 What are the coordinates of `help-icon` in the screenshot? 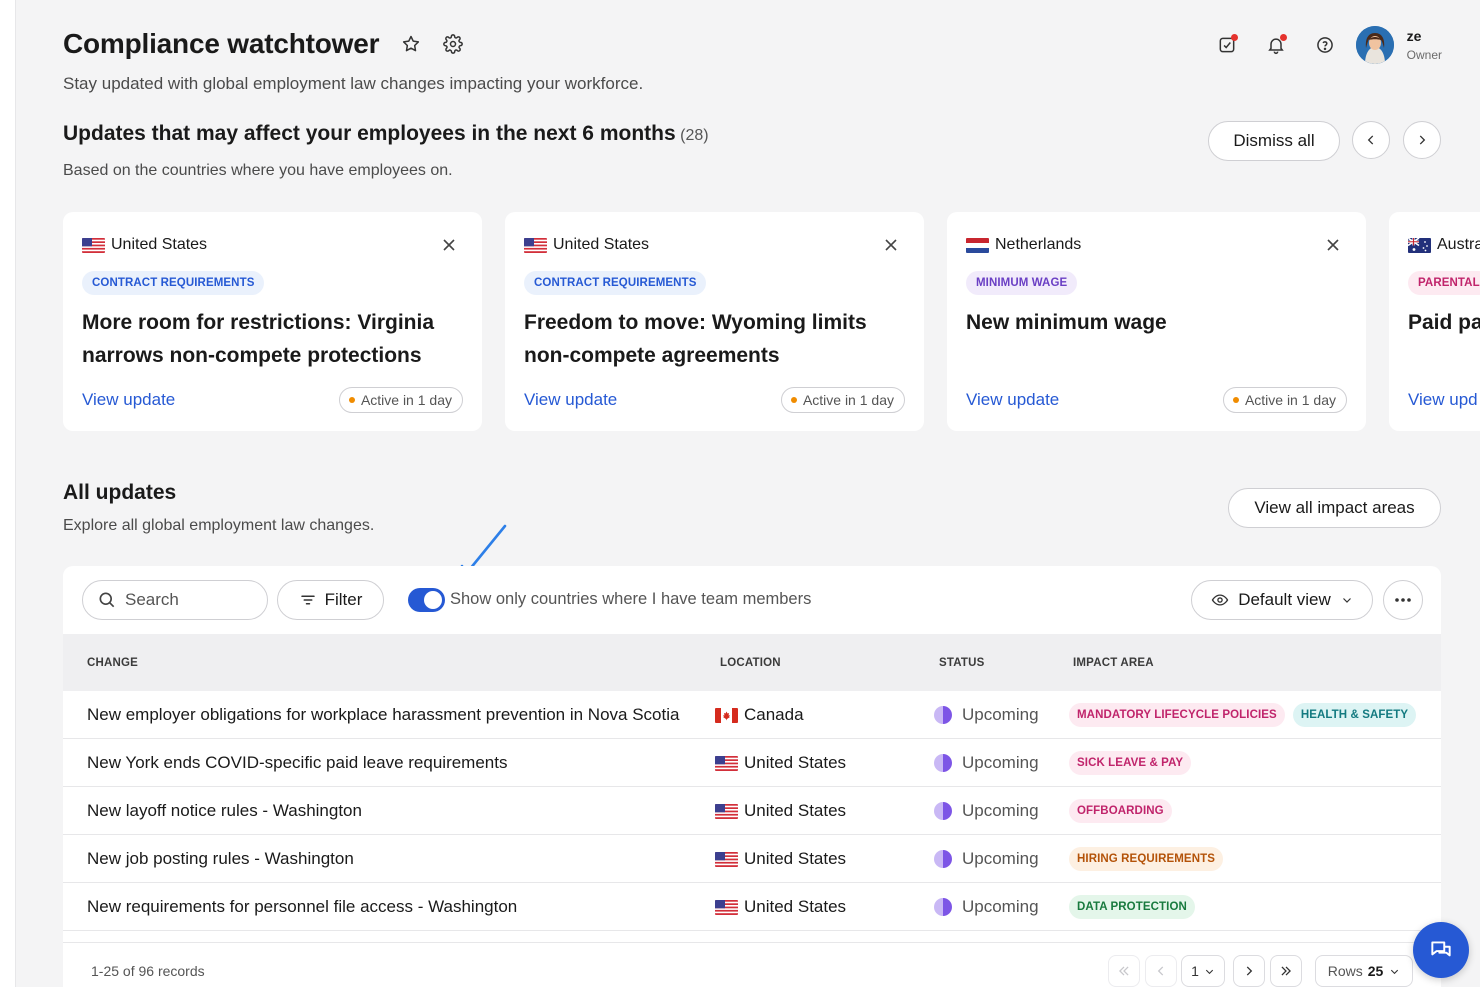 It's located at (1325, 45).